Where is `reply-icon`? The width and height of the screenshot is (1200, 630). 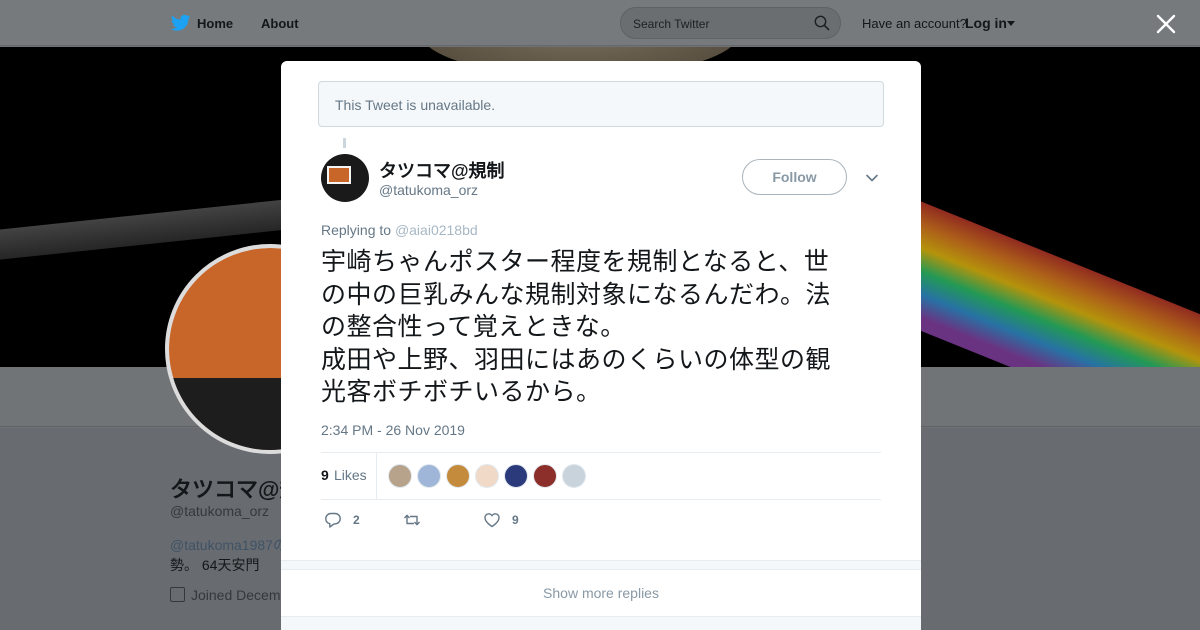 reply-icon is located at coordinates (333, 520).